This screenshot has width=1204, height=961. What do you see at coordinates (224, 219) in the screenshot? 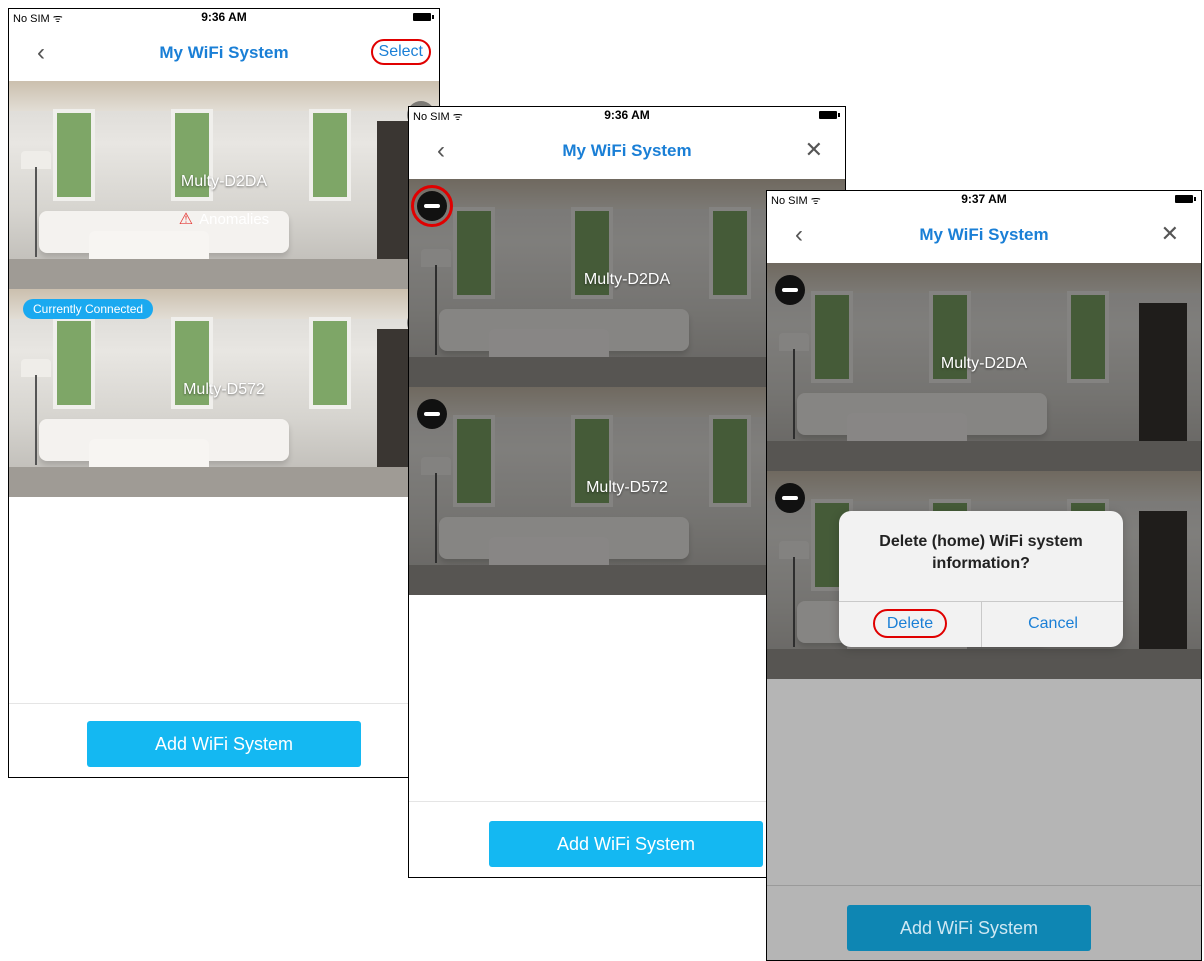
I see `anomalies-status: ⚠ Anomalies` at bounding box center [224, 219].